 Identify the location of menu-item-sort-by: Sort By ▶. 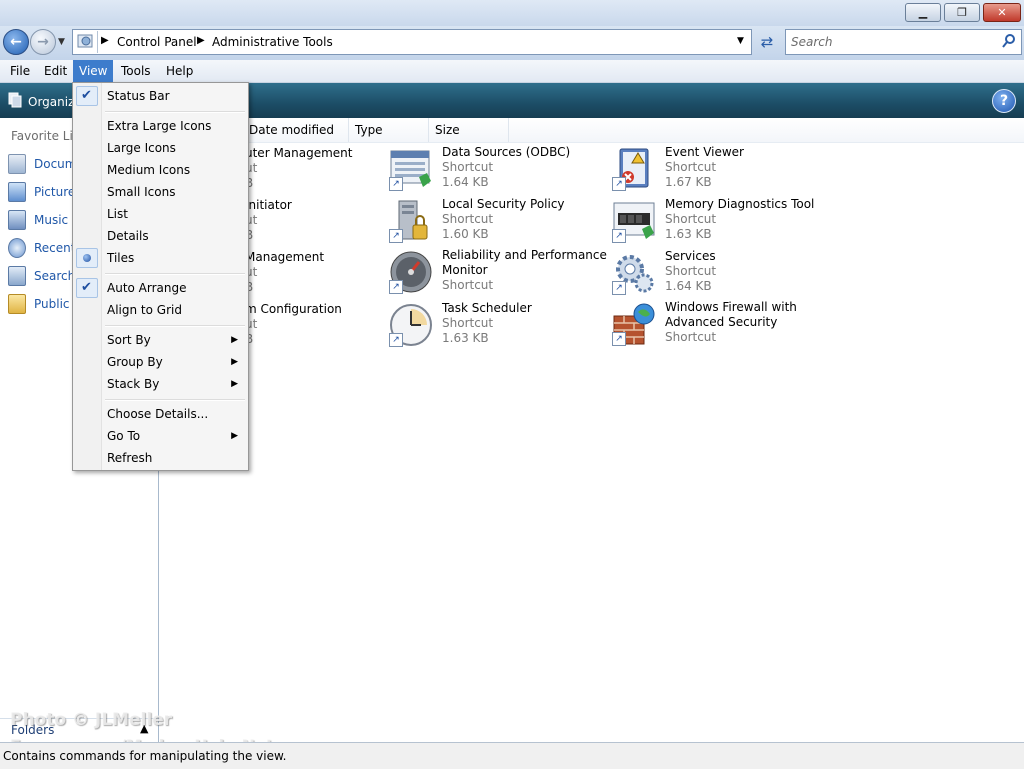
(160, 340).